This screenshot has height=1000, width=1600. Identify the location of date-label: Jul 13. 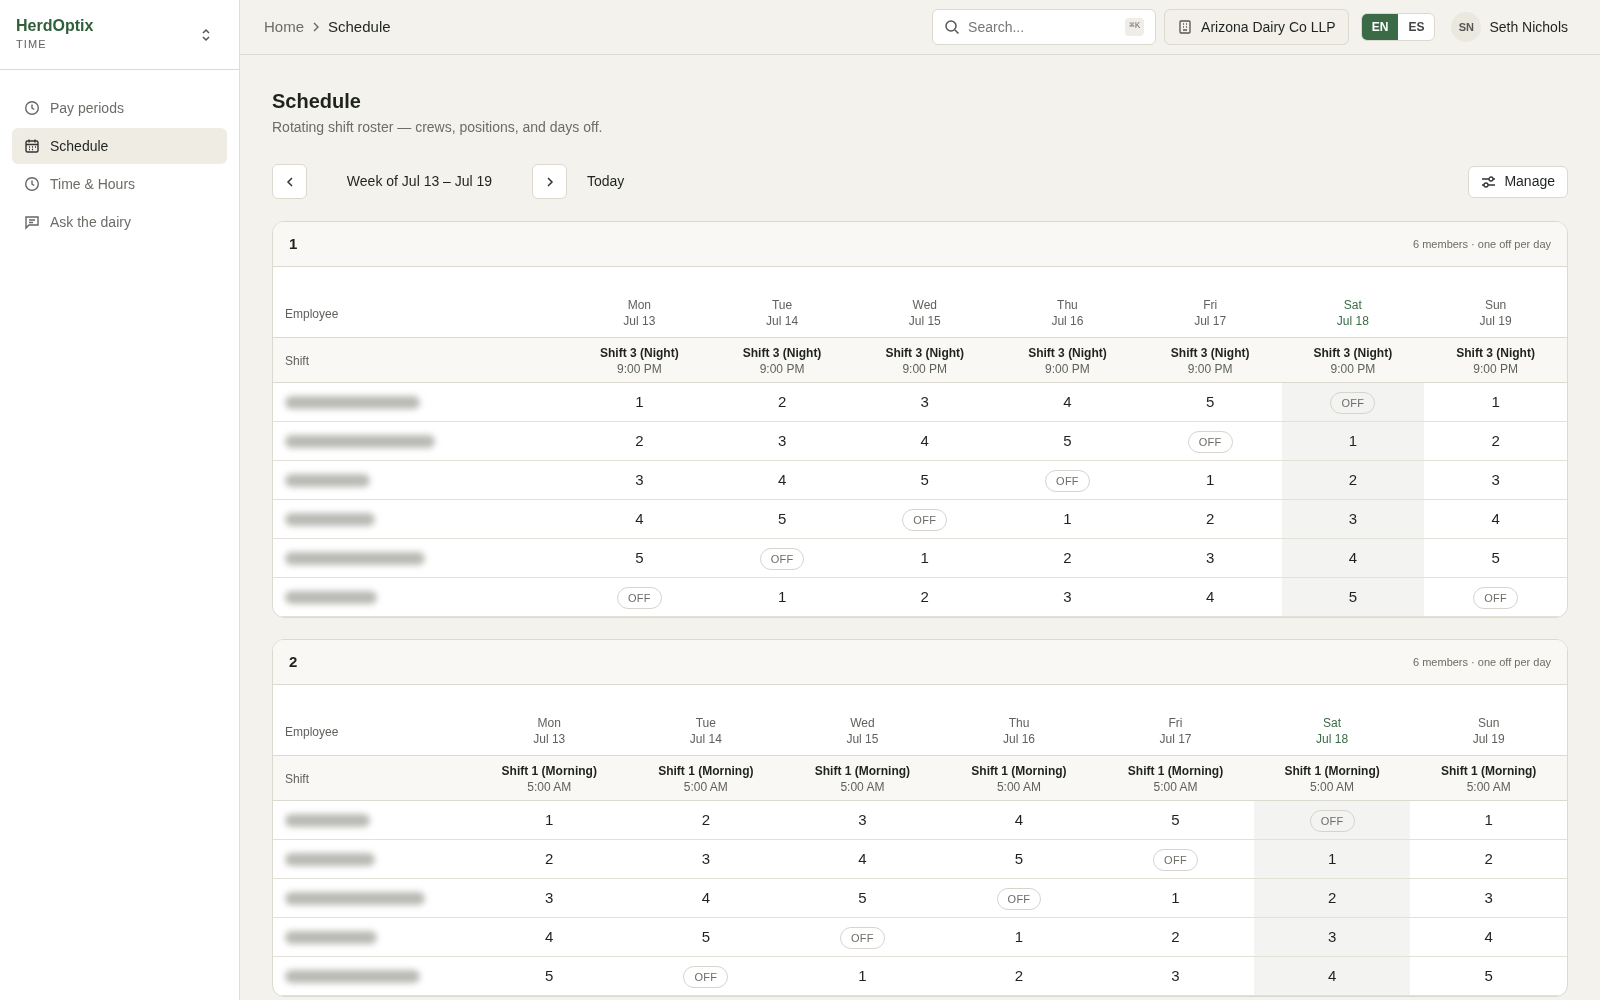
(549, 739).